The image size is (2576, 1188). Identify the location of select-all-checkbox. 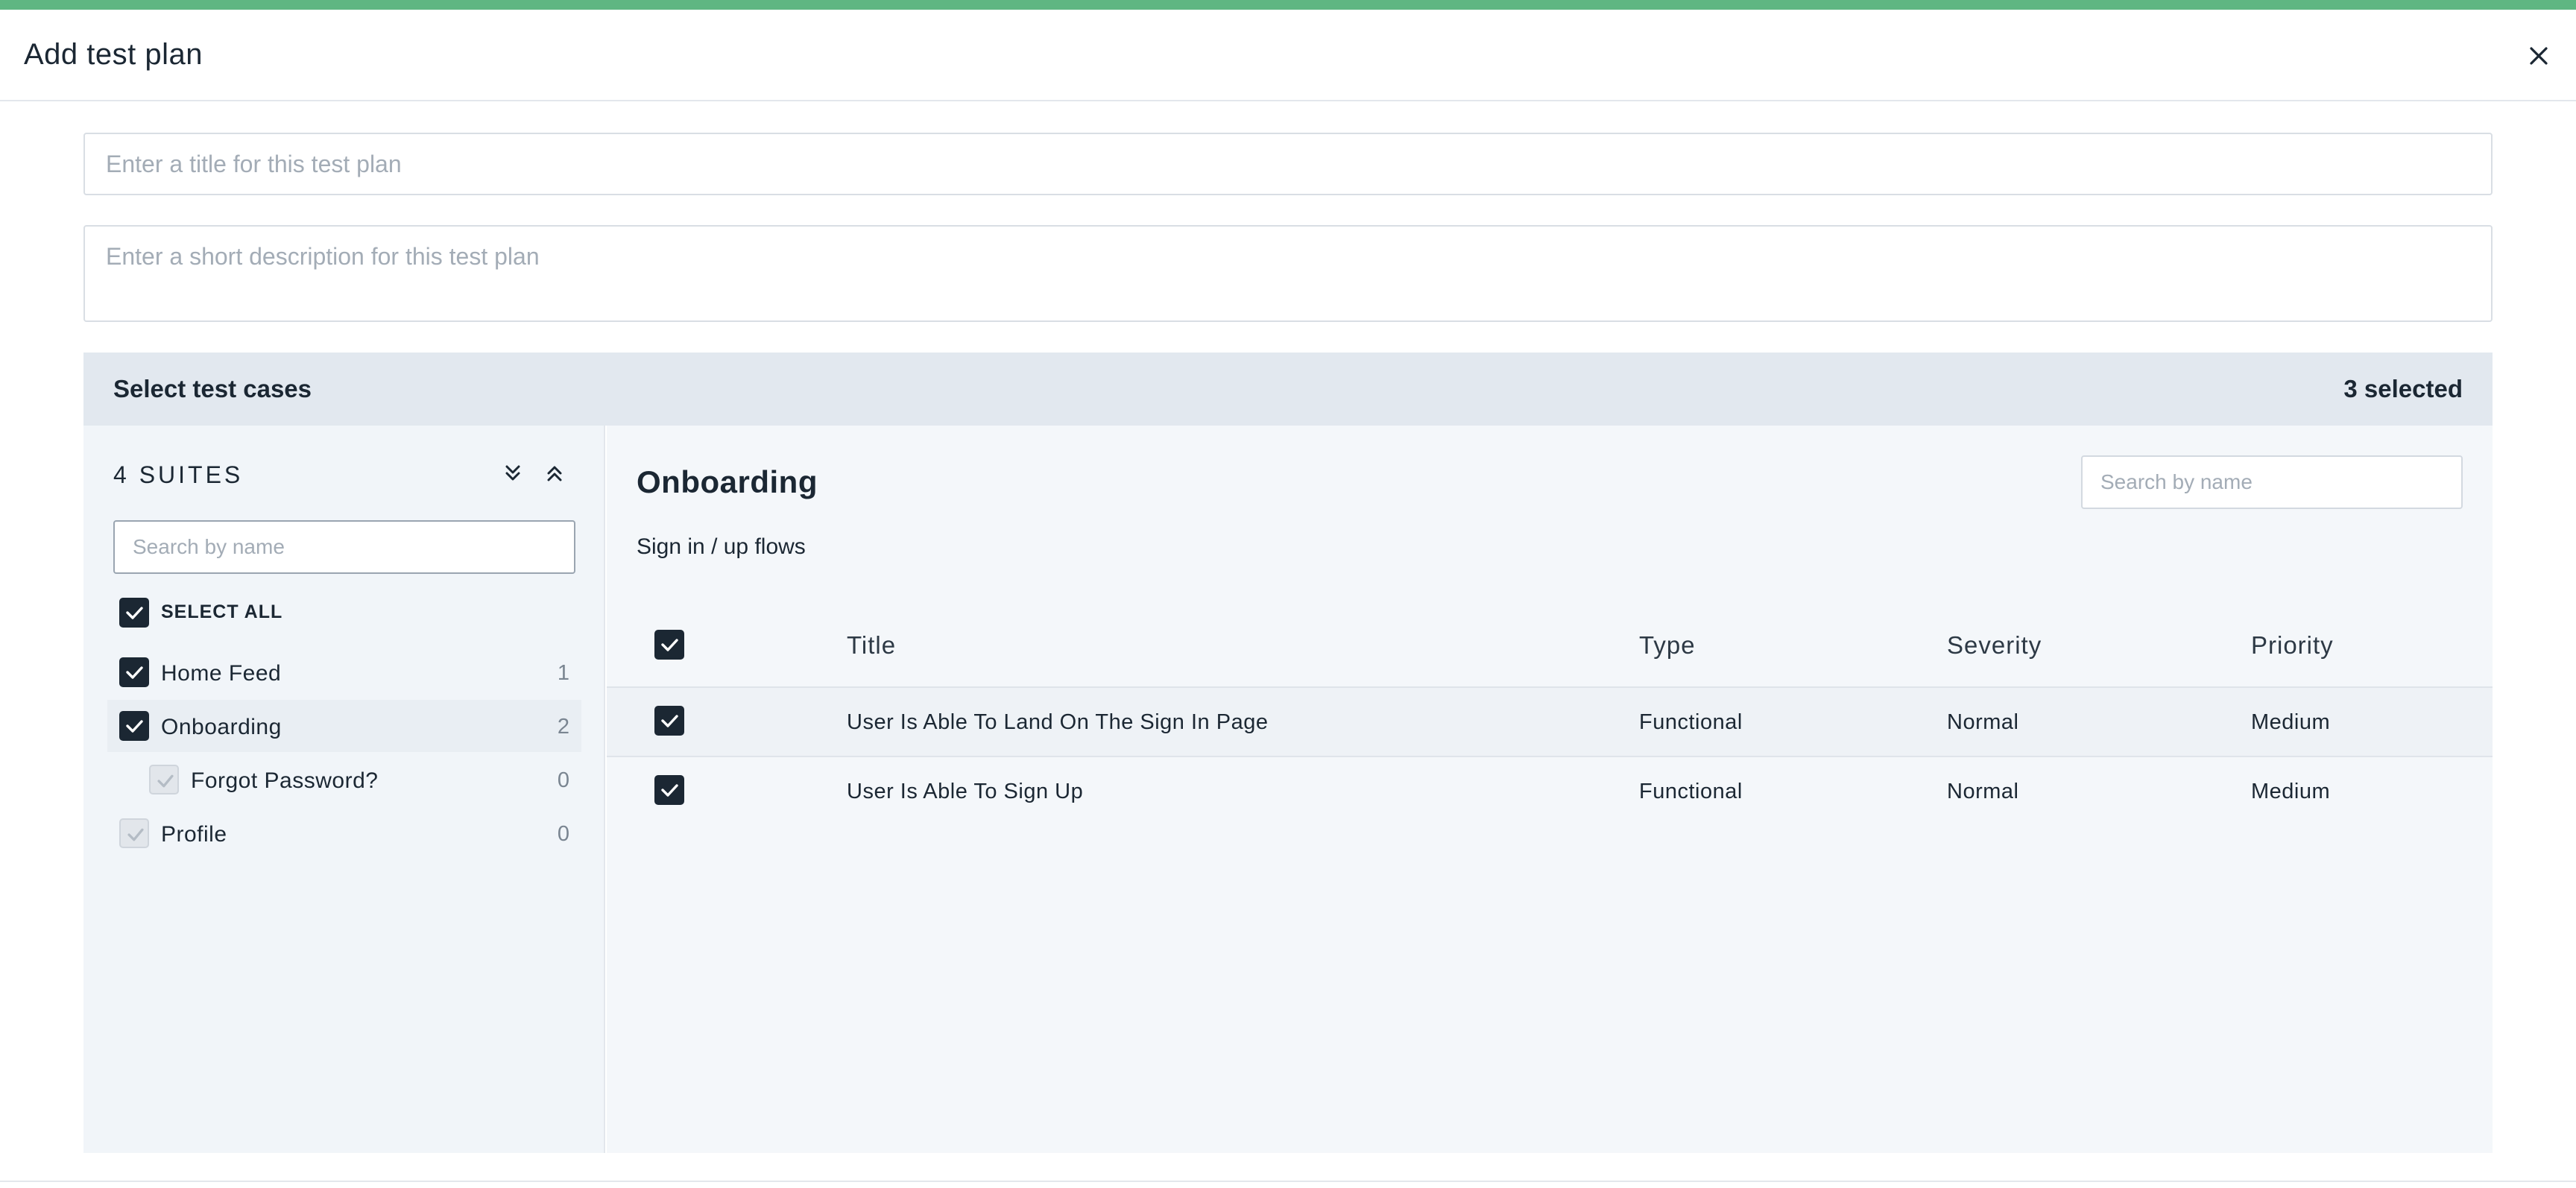
(134, 613).